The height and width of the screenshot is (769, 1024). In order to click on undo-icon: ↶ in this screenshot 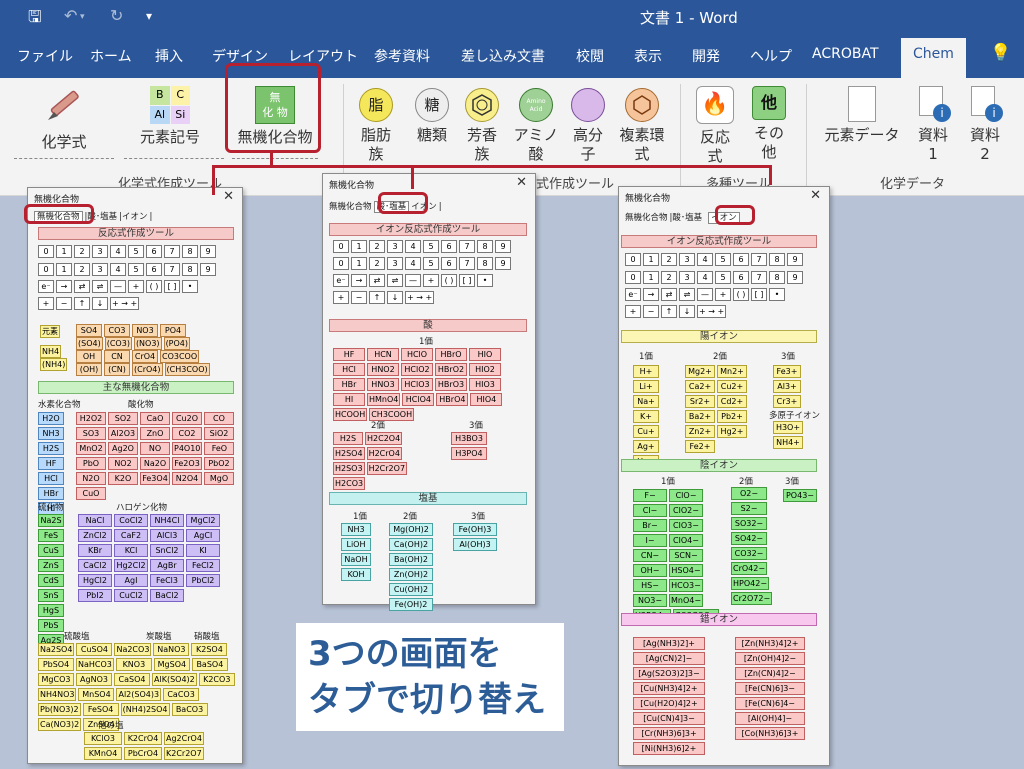, I will do `click(70, 15)`.